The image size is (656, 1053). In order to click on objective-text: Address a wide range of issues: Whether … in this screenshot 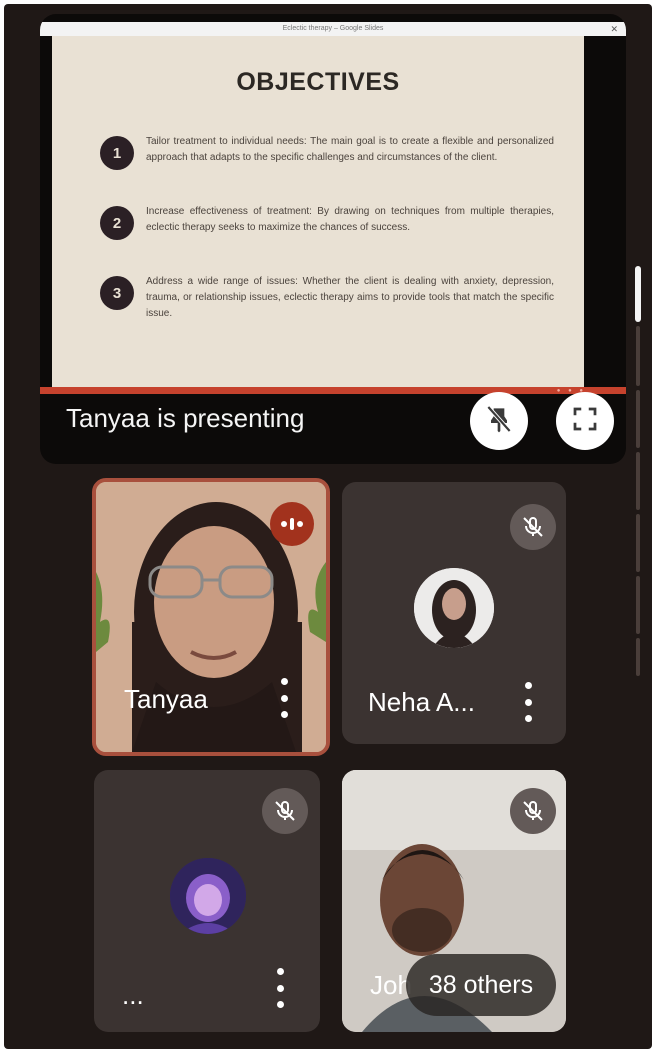, I will do `click(350, 297)`.